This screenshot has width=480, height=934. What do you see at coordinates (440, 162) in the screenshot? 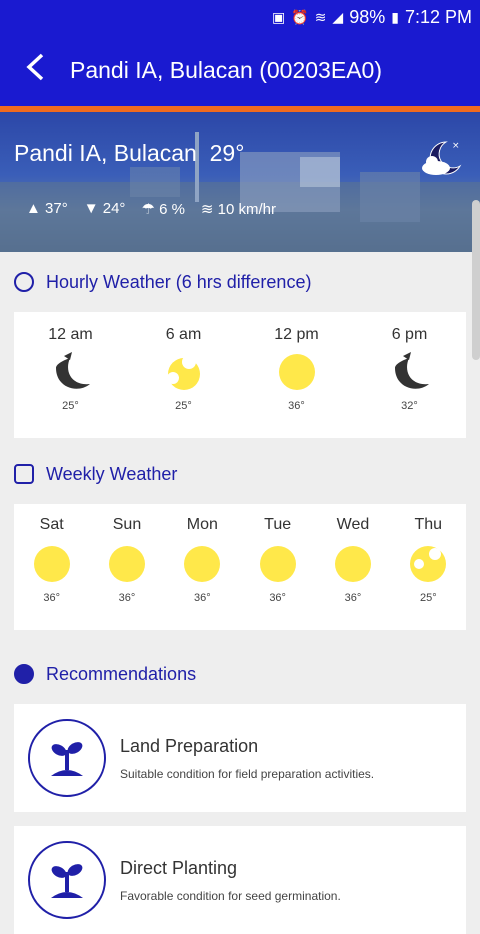
I see `night-cloud-icon: ×` at bounding box center [440, 162].